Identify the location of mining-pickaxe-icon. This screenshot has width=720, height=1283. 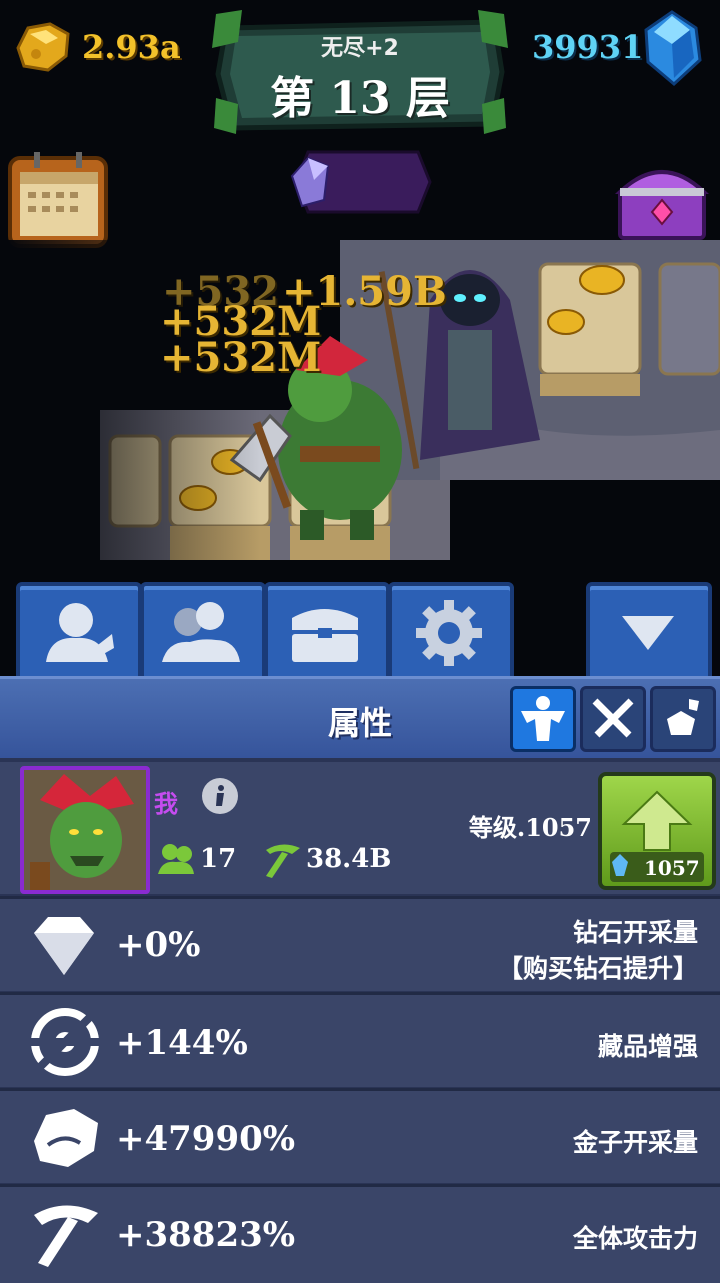
(283, 861).